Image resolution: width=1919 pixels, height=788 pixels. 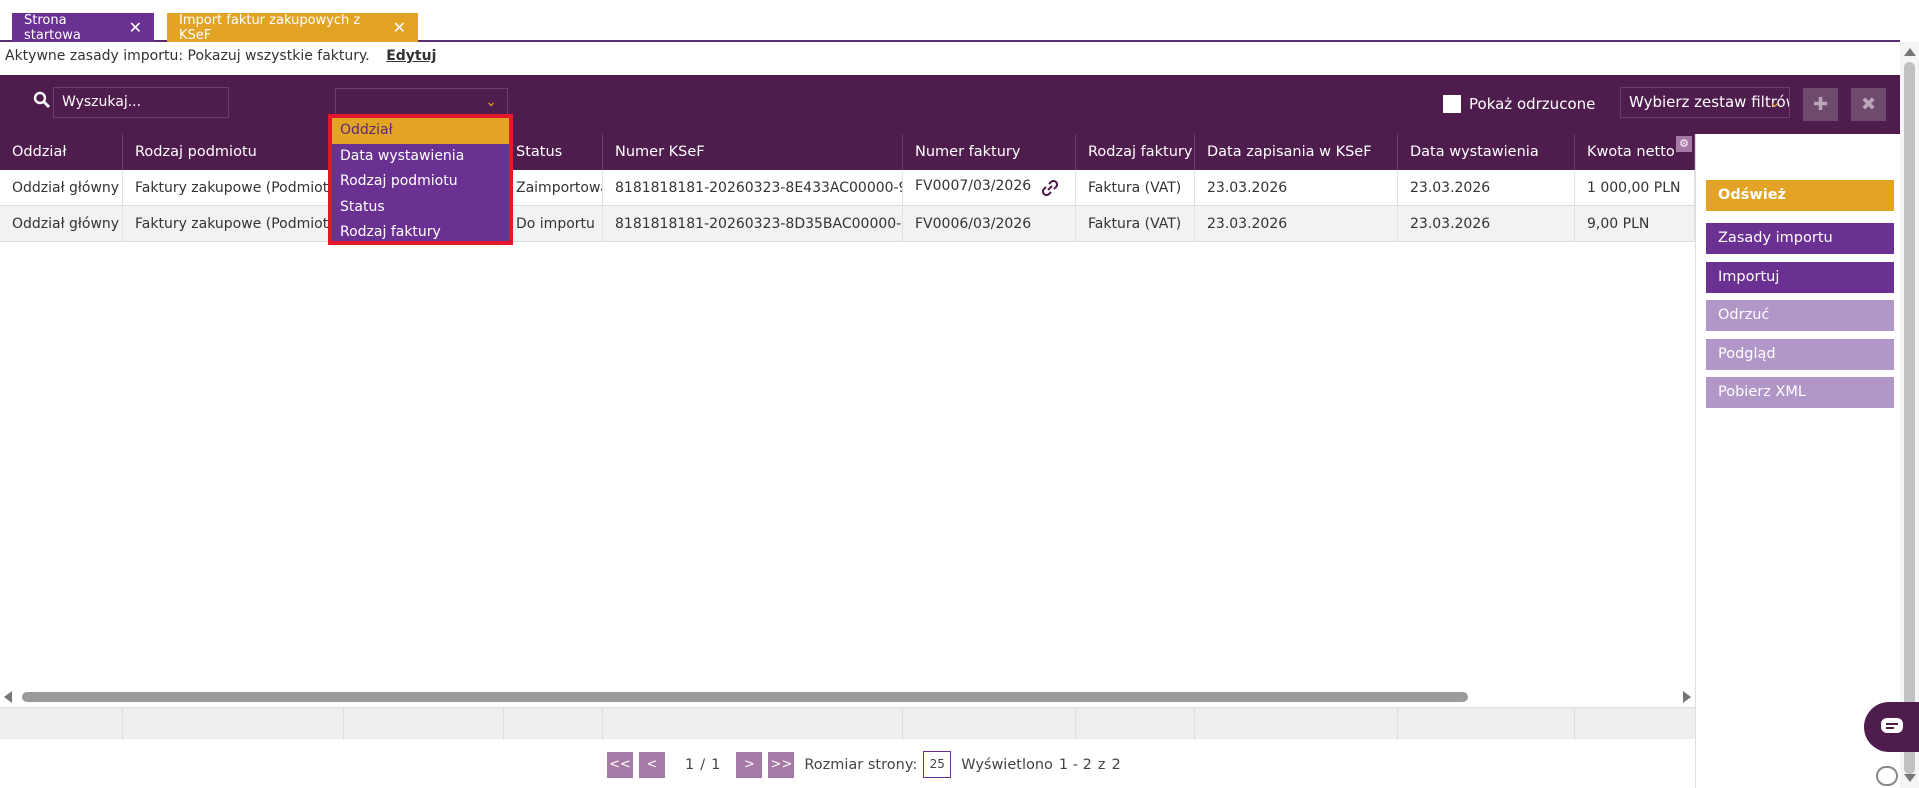 What do you see at coordinates (1709, 102) in the screenshot?
I see `filter-set-label: Wybierz zestaw filtrów` at bounding box center [1709, 102].